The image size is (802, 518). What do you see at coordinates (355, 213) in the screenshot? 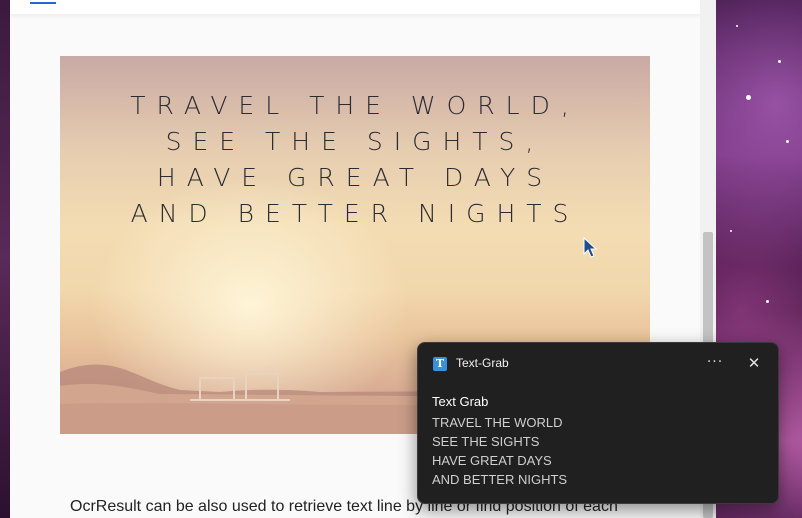
I see `image-text-line: AND BETTER NIGHTS` at bounding box center [355, 213].